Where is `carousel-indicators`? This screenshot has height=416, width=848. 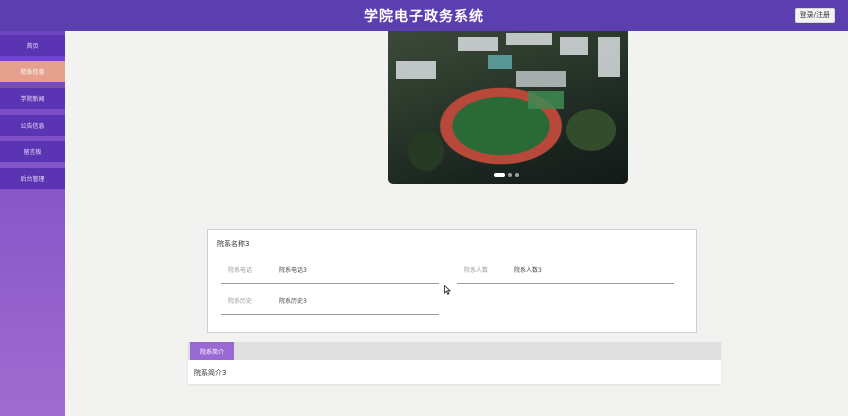 carousel-indicators is located at coordinates (506, 175).